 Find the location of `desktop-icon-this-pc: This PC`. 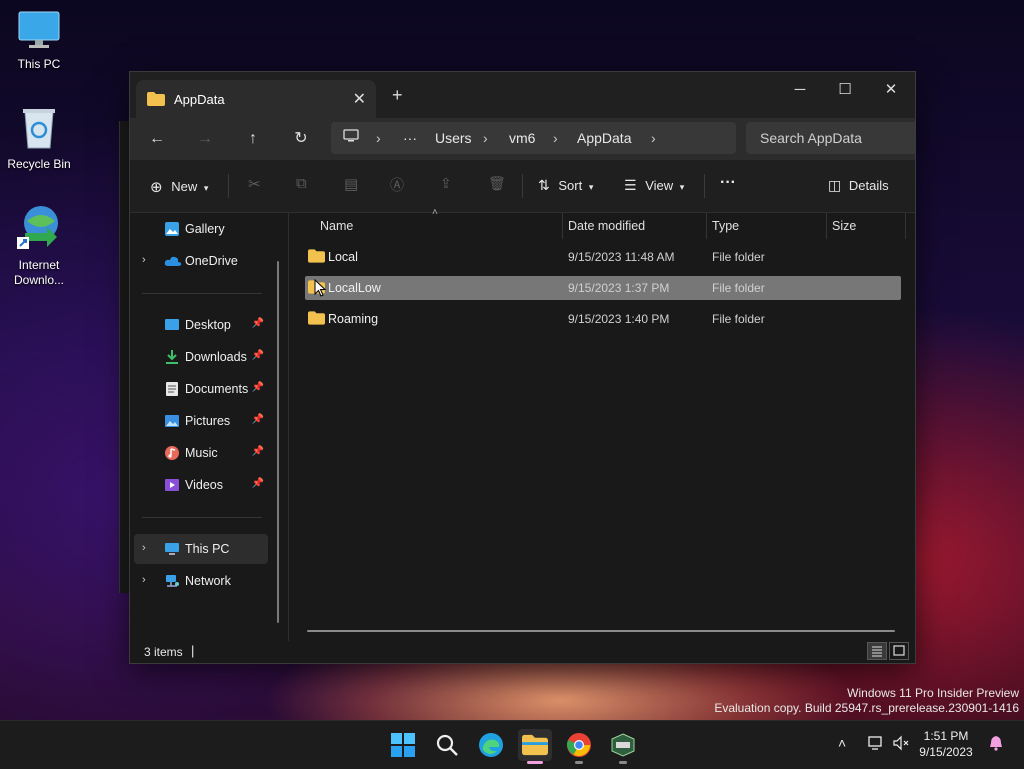

desktop-icon-this-pc: This PC is located at coordinates (39, 40).